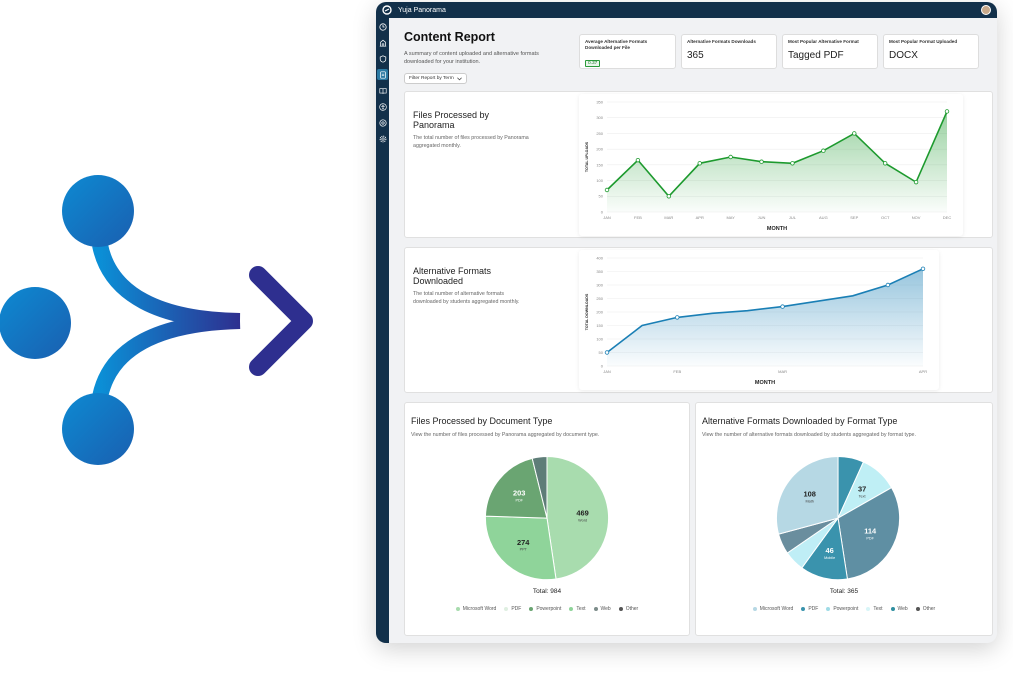 Image resolution: width=1013 pixels, height=675 pixels. Describe the element at coordinates (382, 26) in the screenshot. I see `nav-clock-icon` at that location.